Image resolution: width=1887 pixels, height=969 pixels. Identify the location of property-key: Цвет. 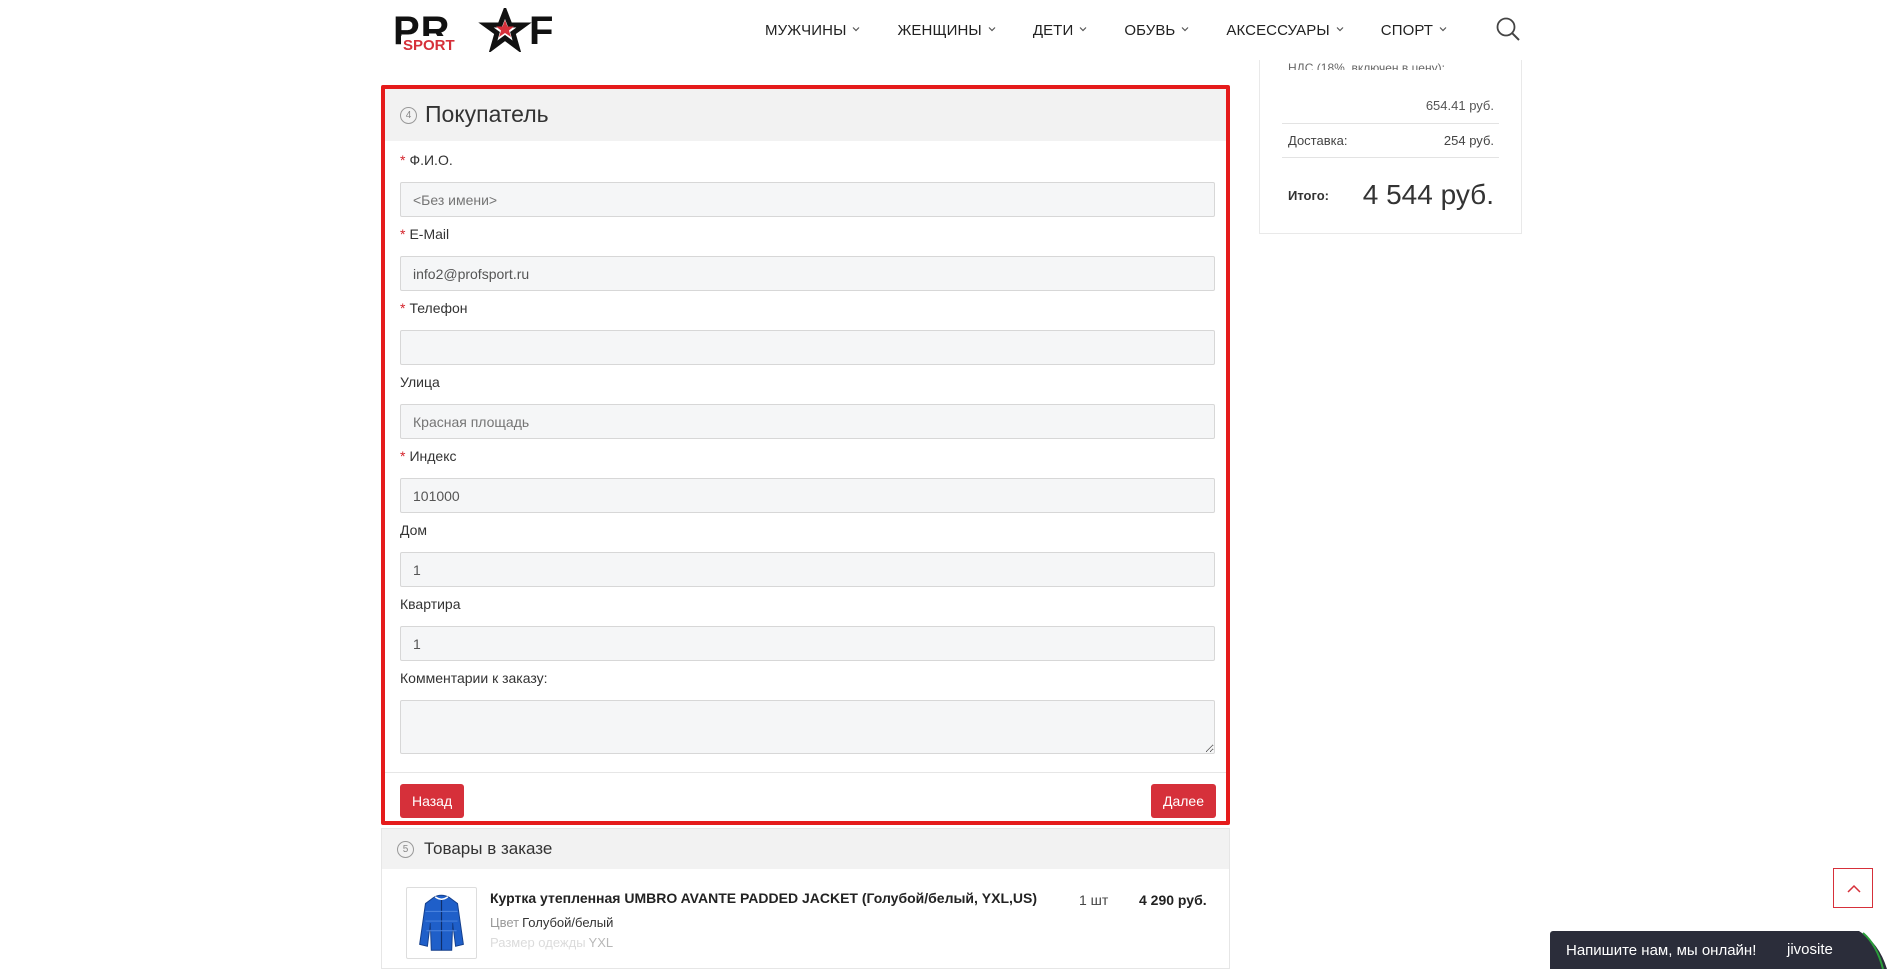
(505, 922).